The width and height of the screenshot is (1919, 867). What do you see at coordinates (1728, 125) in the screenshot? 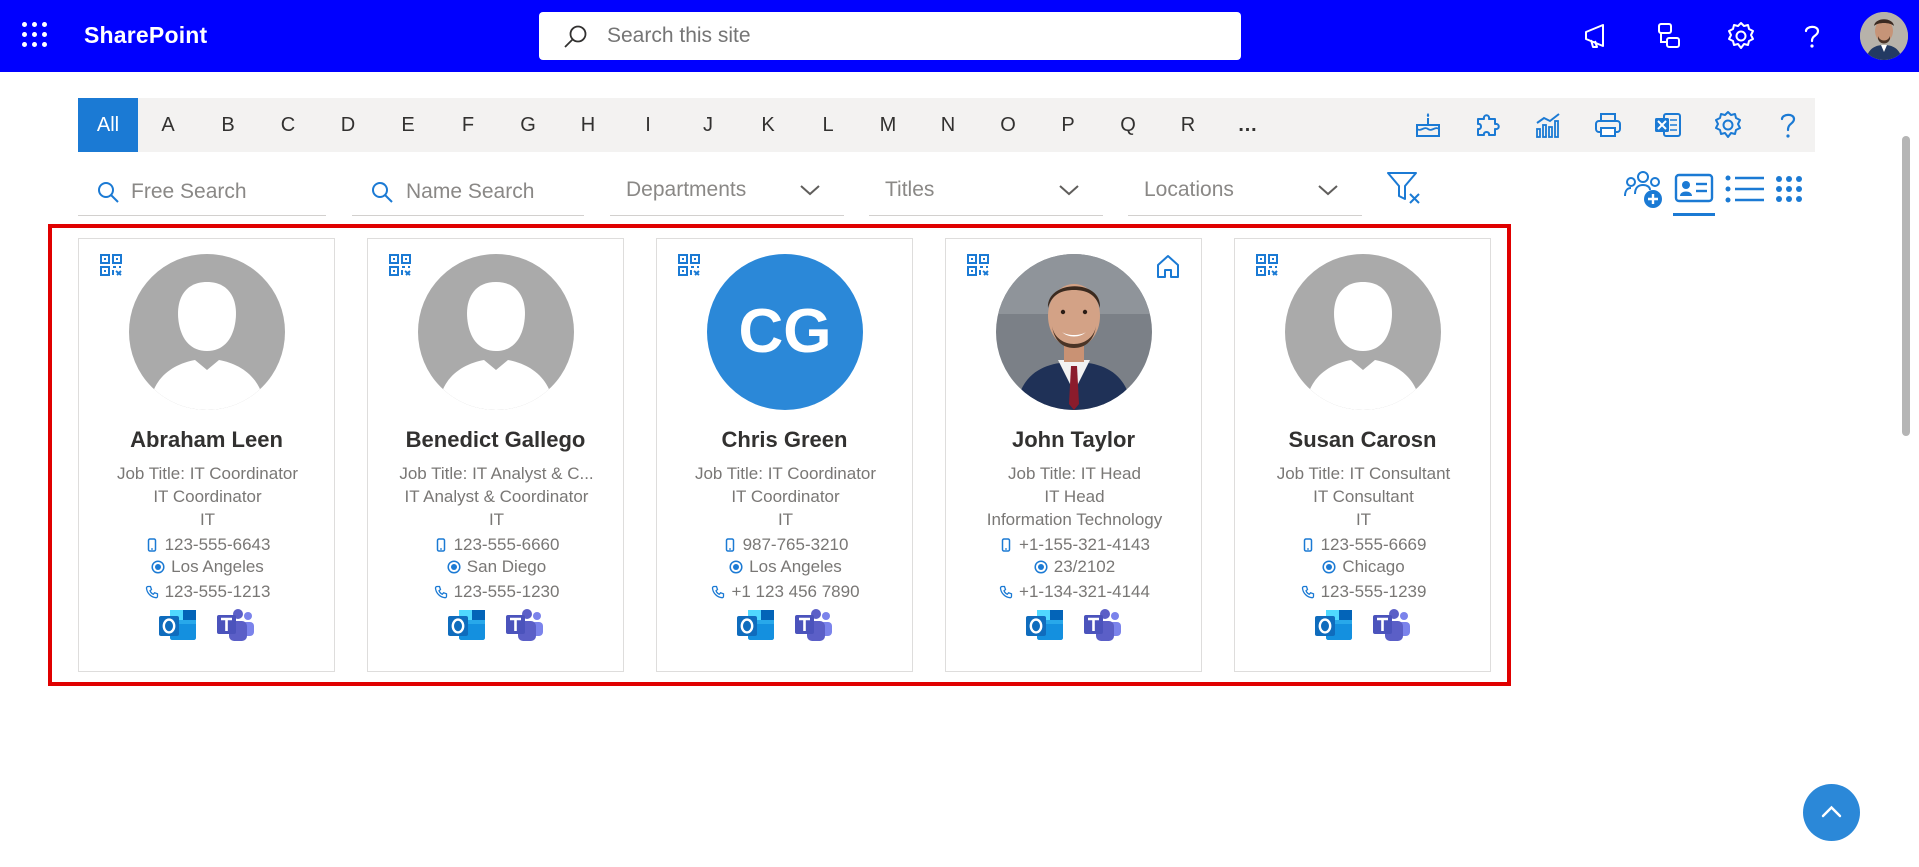
I see `settings-icon` at bounding box center [1728, 125].